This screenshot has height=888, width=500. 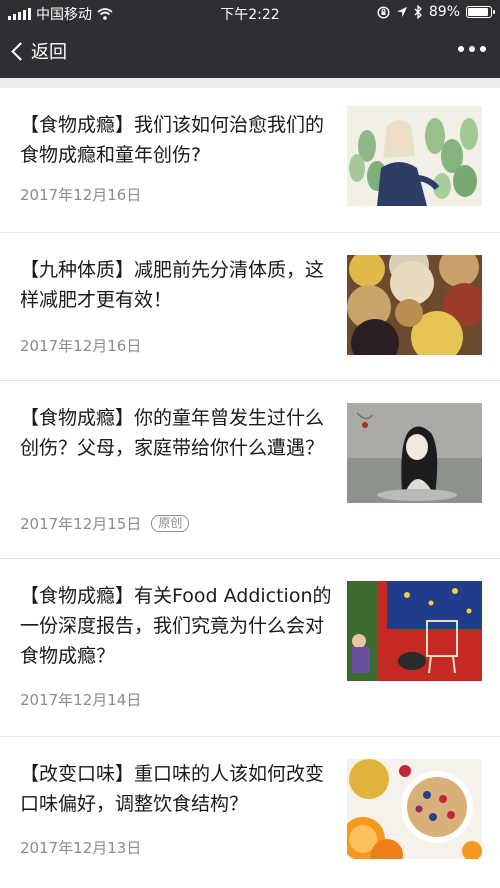 I want to click on more-button, so click(x=472, y=49).